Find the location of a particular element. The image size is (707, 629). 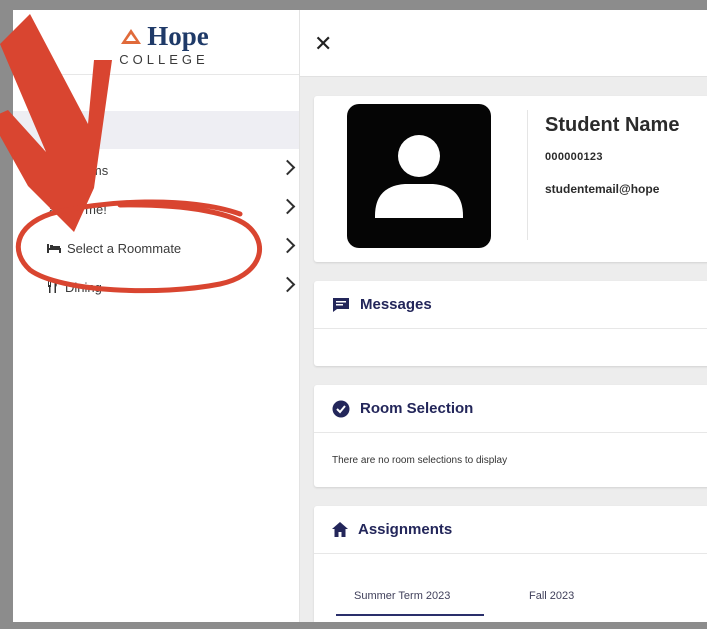

empty-state-text: There are no room selections to display is located at coordinates (420, 460).